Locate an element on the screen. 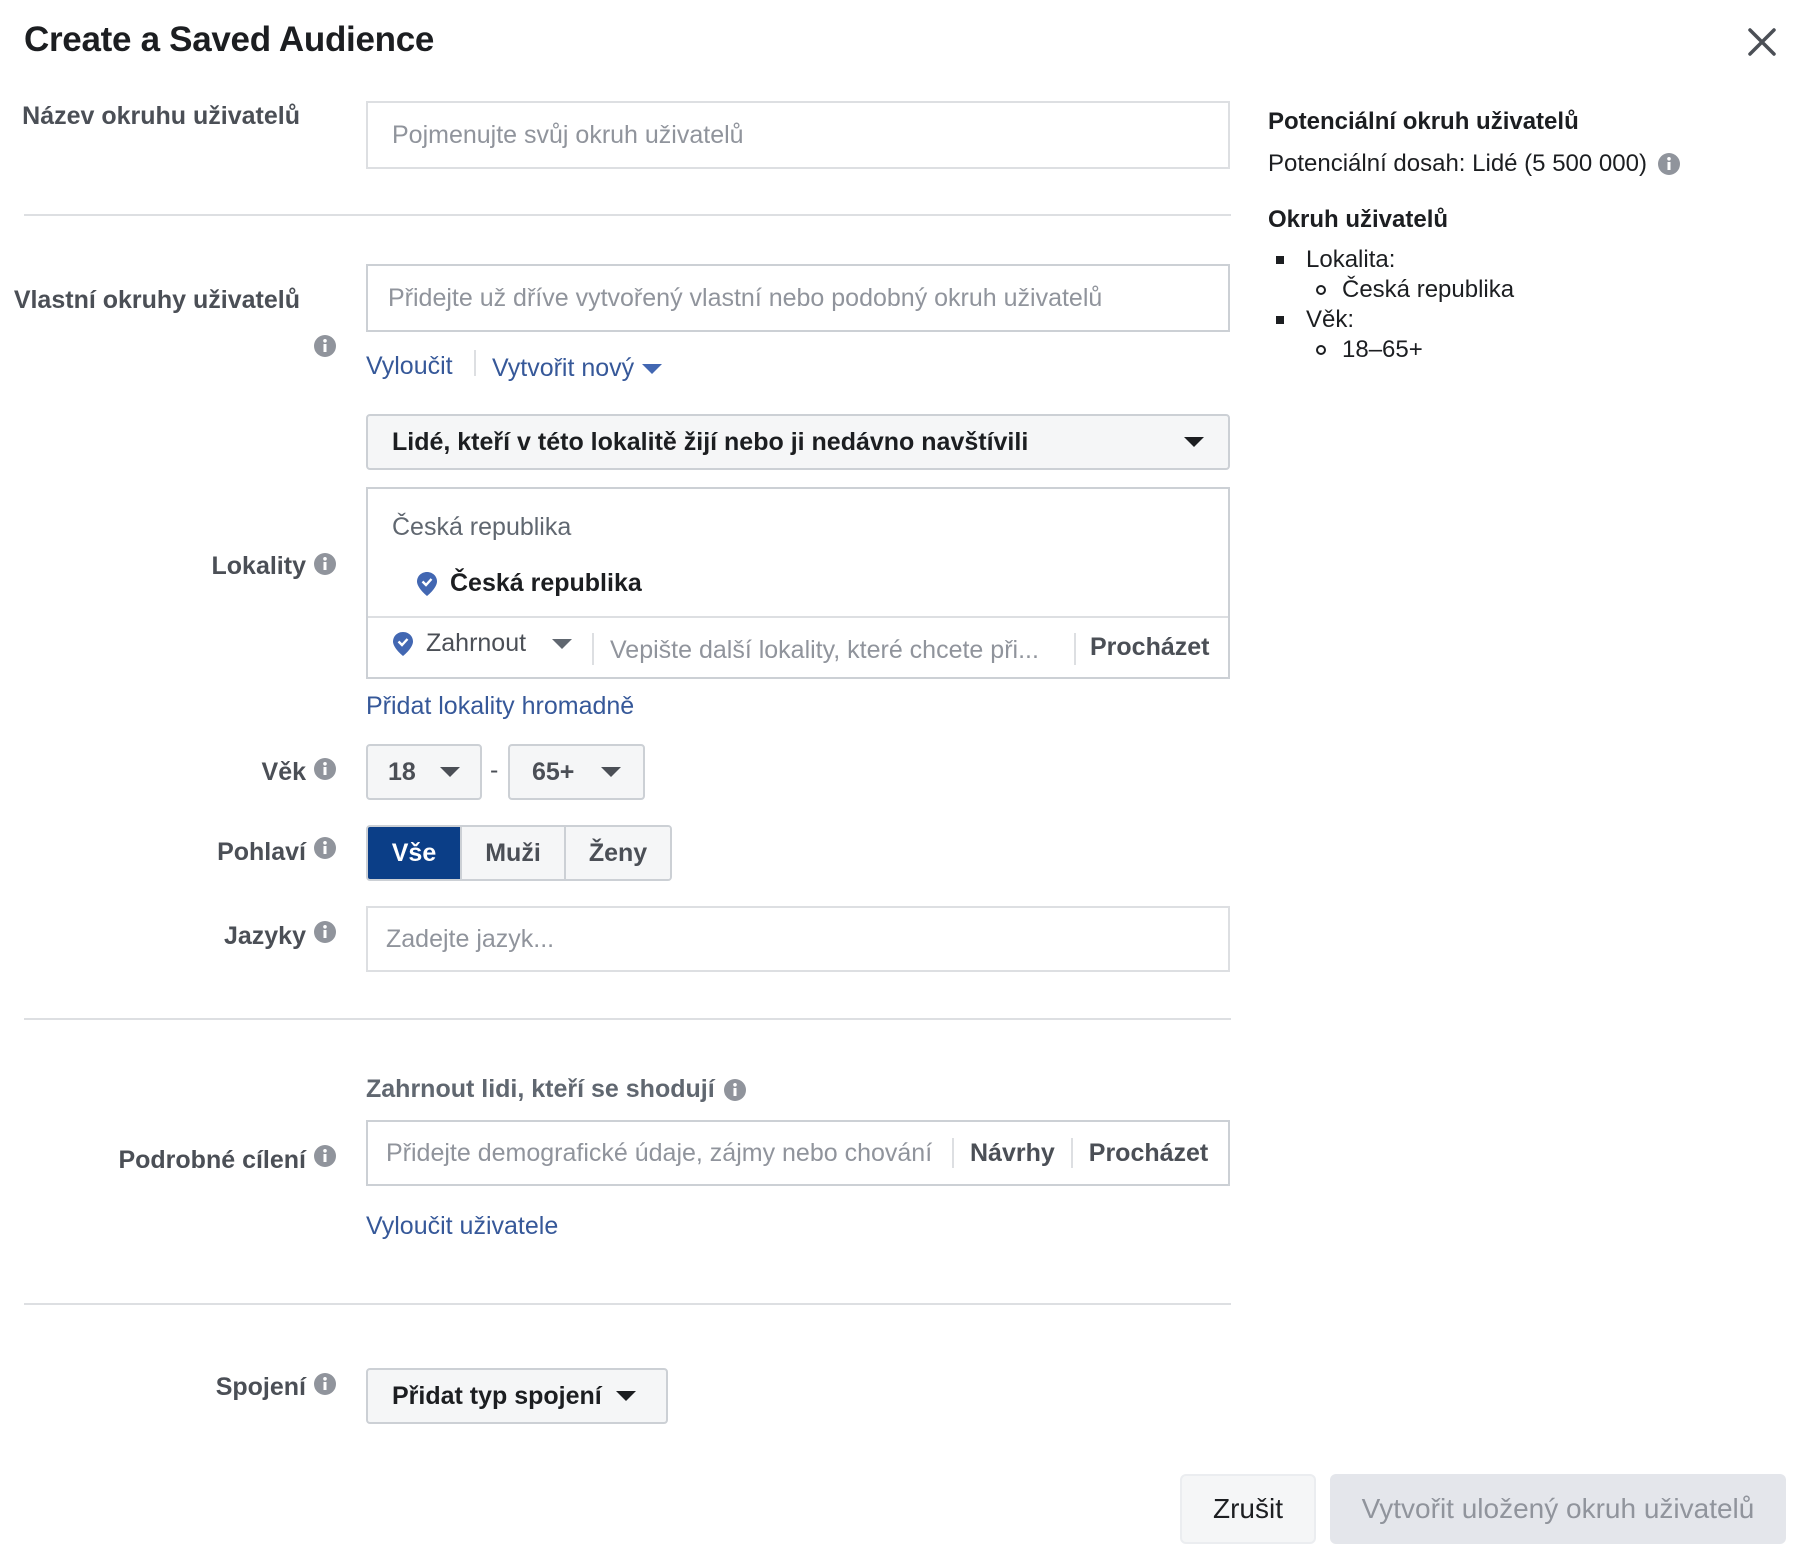 The height and width of the screenshot is (1544, 1804). summary-subitem: 18–65+ is located at coordinates (1369, 350).